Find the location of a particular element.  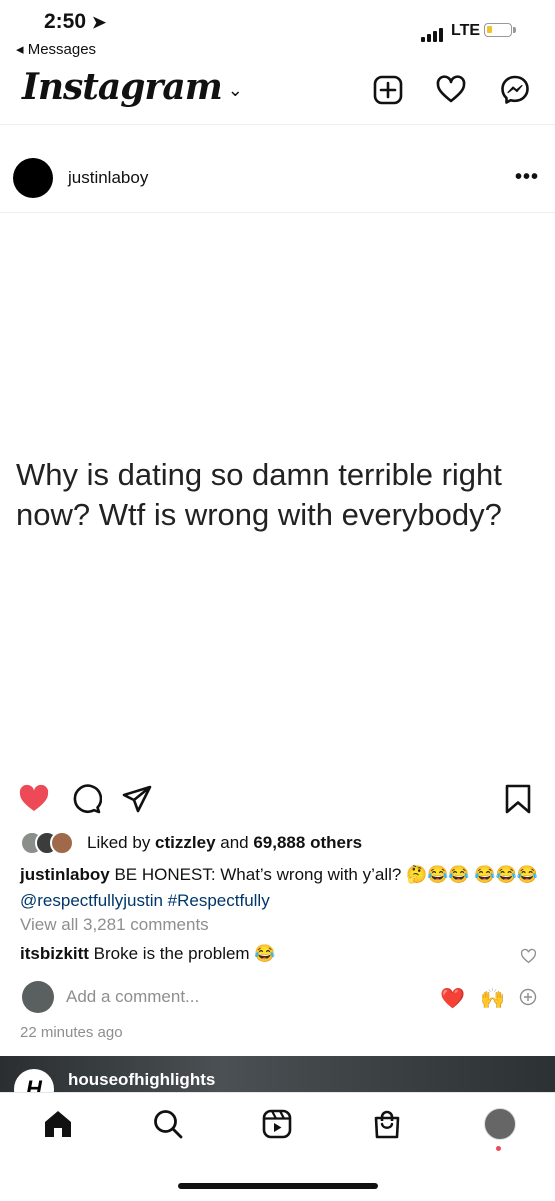

messenger-icon is located at coordinates (515, 90).